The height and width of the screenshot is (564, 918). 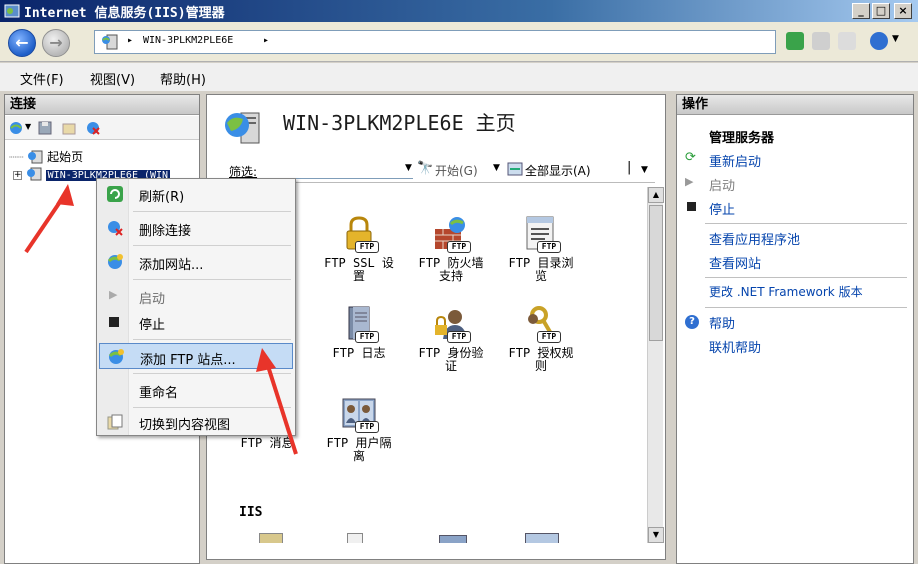 I want to click on address-field: ▸ WIN-3PLKM2PLE6E ▸, so click(x=435, y=42).